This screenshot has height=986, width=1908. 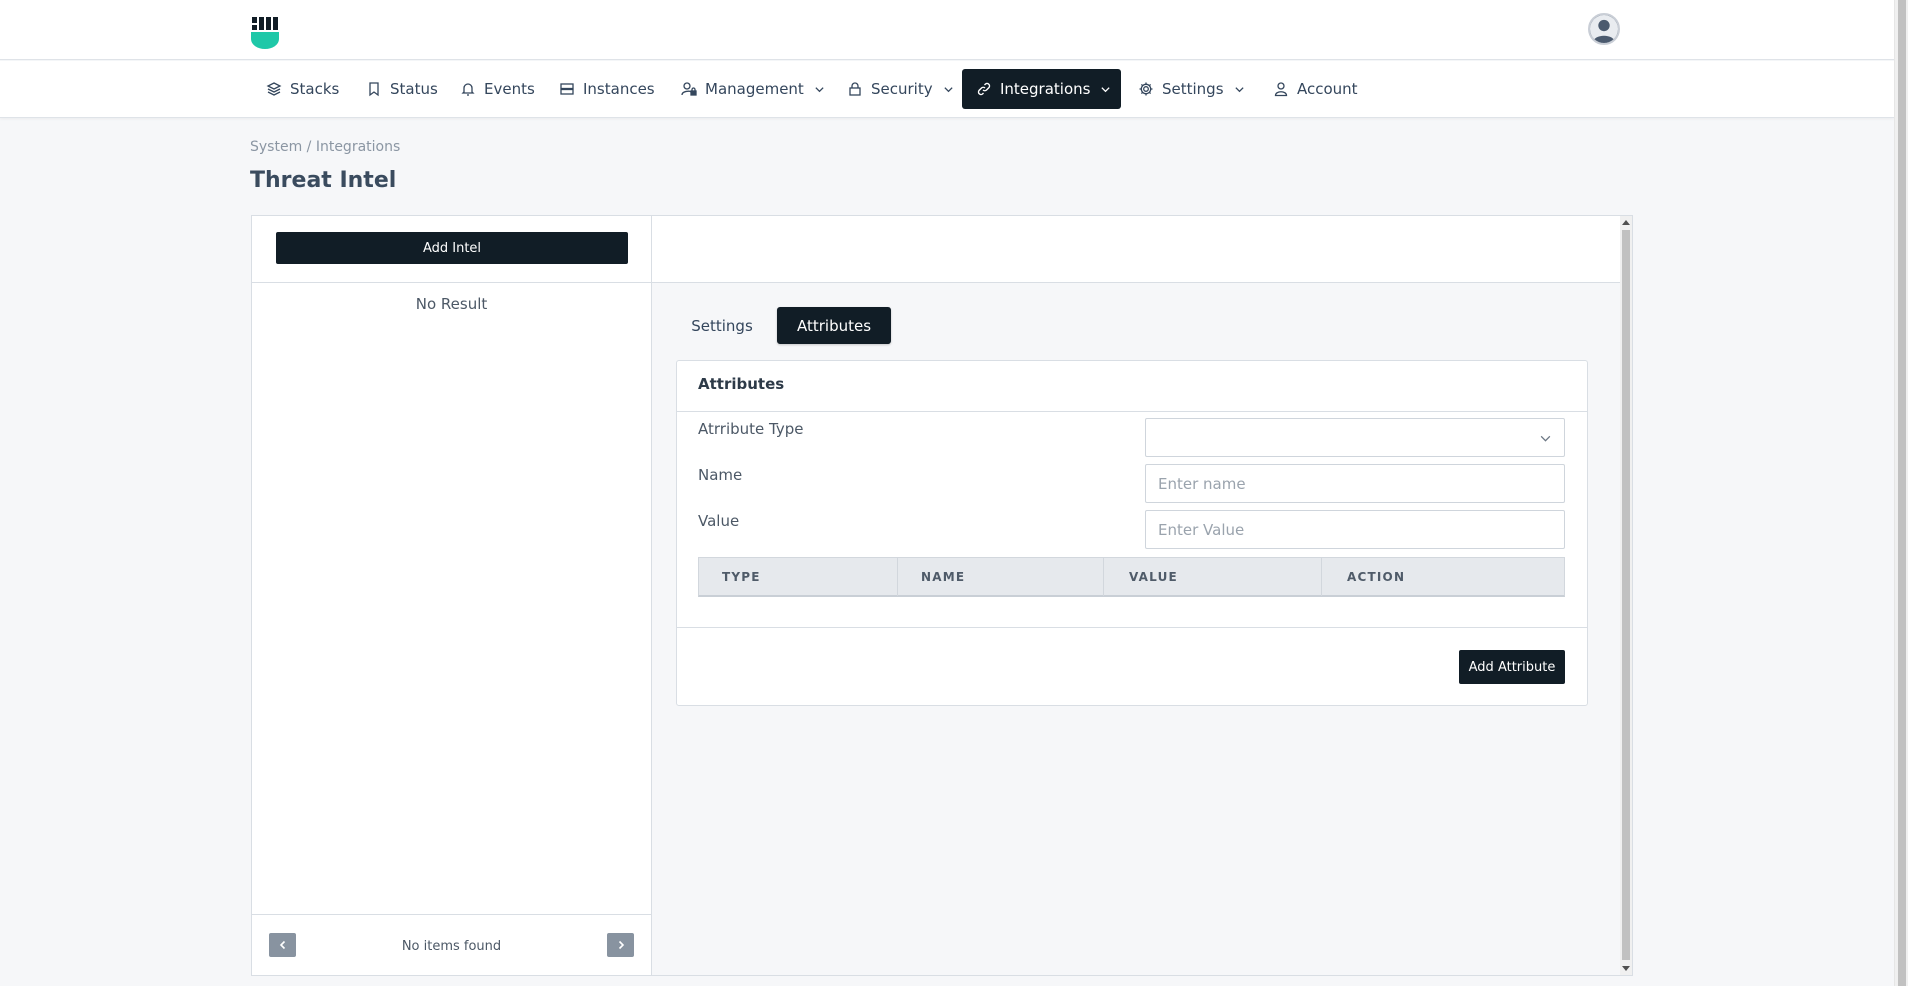 I want to click on pagination-status: No items found, so click(x=451, y=946).